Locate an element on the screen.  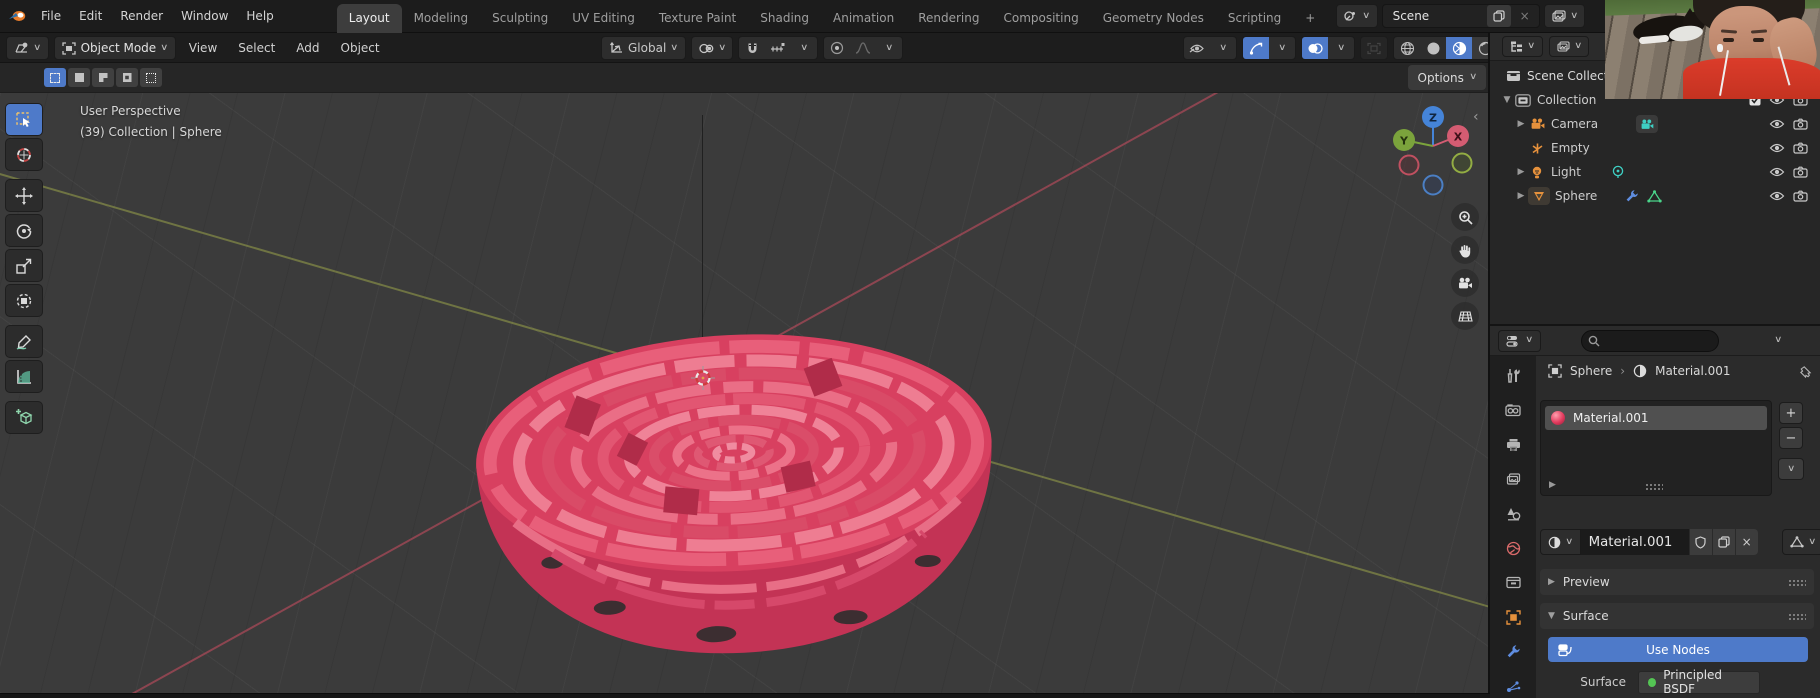
show-overlays-toggle is located at coordinates (1315, 48).